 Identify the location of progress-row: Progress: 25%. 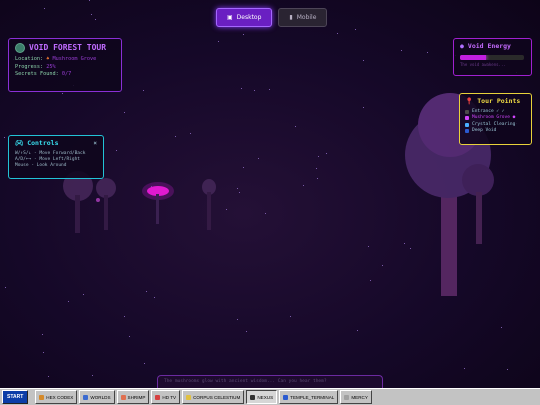
(65, 68).